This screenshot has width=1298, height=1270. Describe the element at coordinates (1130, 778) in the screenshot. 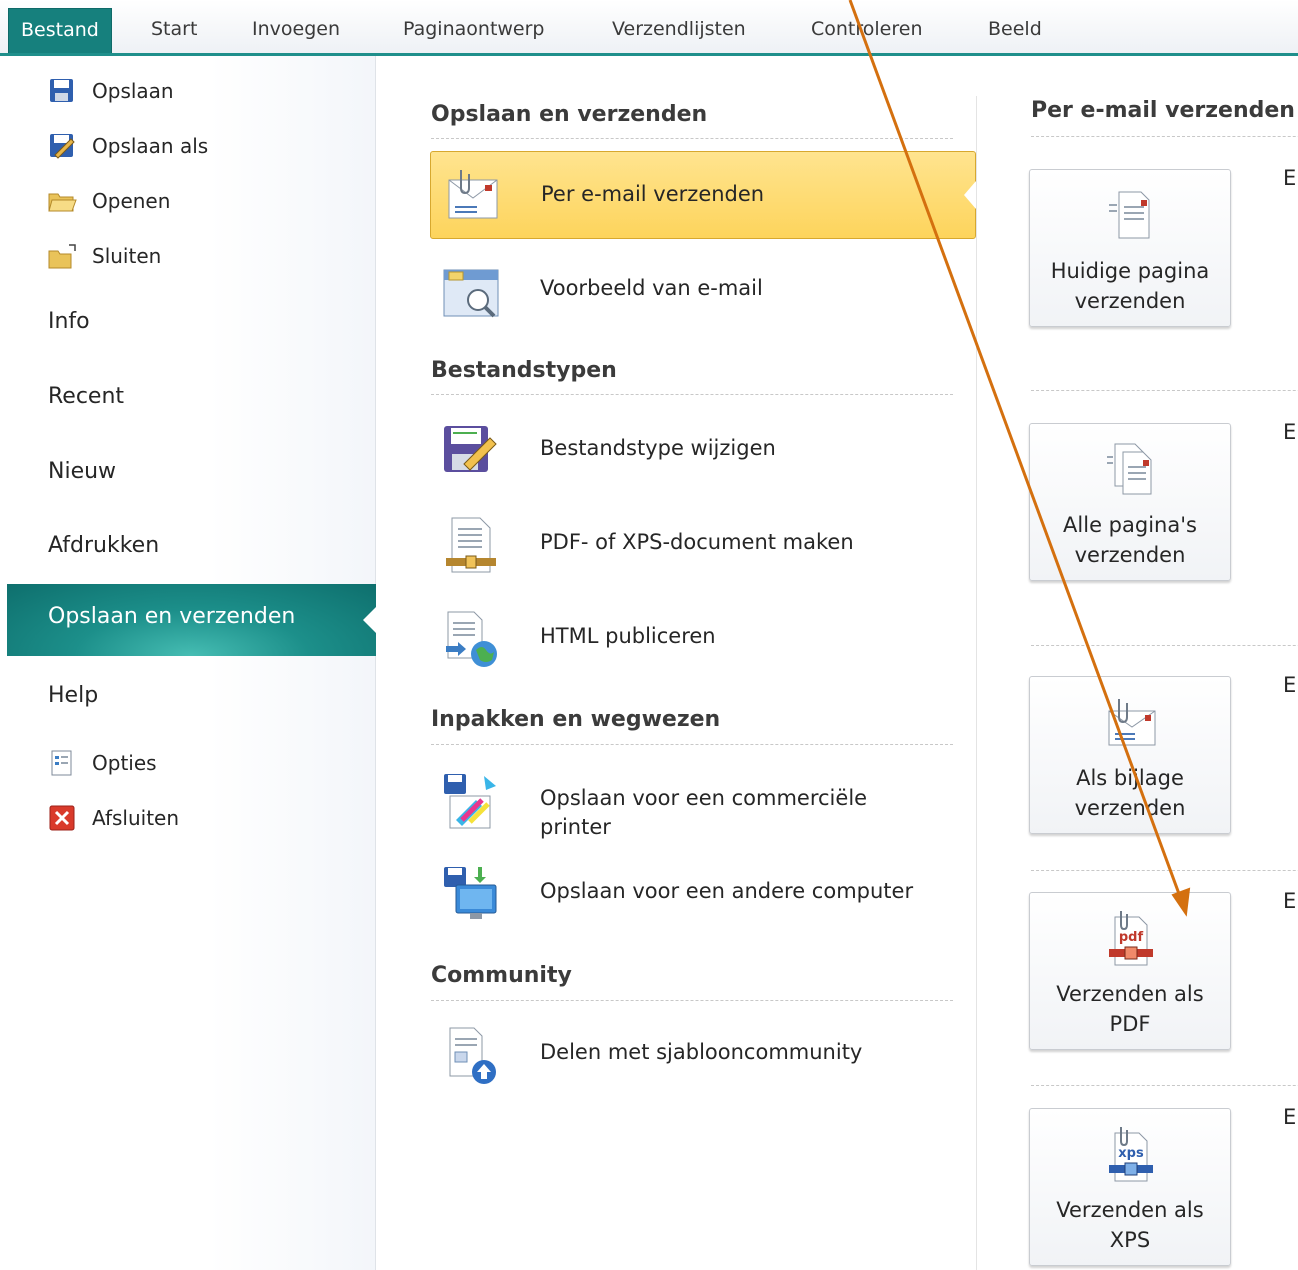

I see `button-label-line1: Als bijlage` at that location.